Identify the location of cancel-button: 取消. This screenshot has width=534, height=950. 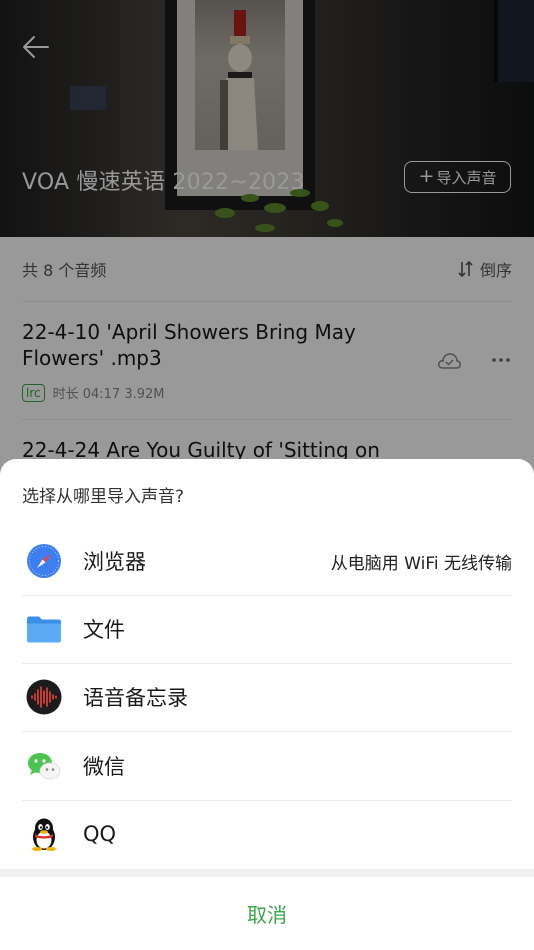
(267, 913).